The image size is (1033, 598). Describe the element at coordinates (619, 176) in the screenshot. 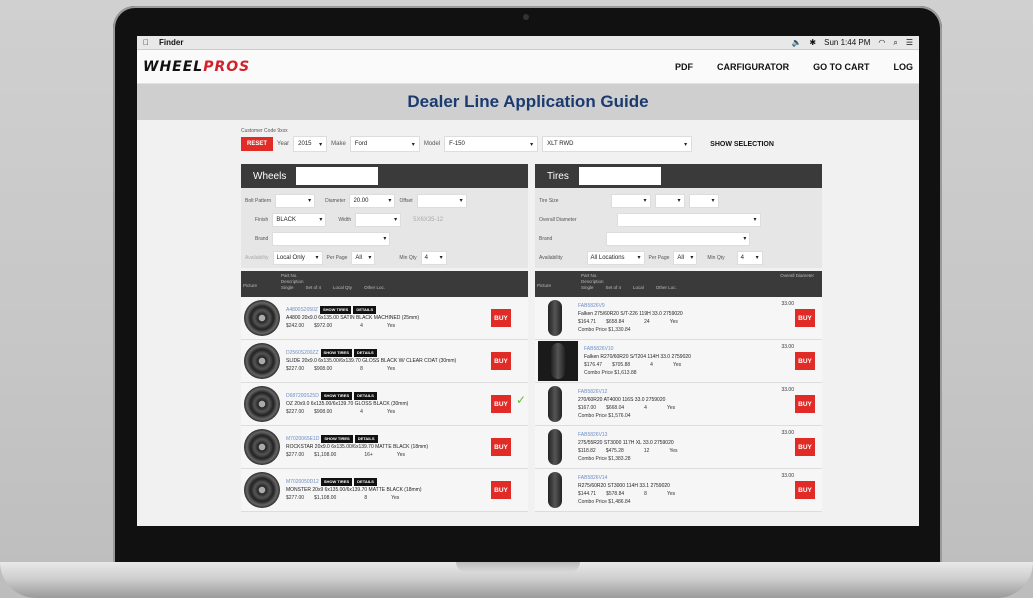

I see `tires-search-input` at that location.